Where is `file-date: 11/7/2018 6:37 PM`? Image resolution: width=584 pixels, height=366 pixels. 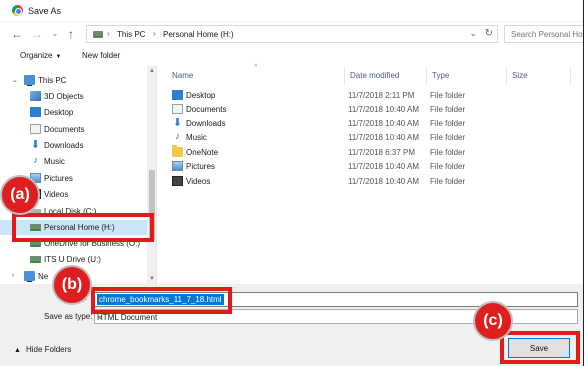 file-date: 11/7/2018 6:37 PM is located at coordinates (382, 152).